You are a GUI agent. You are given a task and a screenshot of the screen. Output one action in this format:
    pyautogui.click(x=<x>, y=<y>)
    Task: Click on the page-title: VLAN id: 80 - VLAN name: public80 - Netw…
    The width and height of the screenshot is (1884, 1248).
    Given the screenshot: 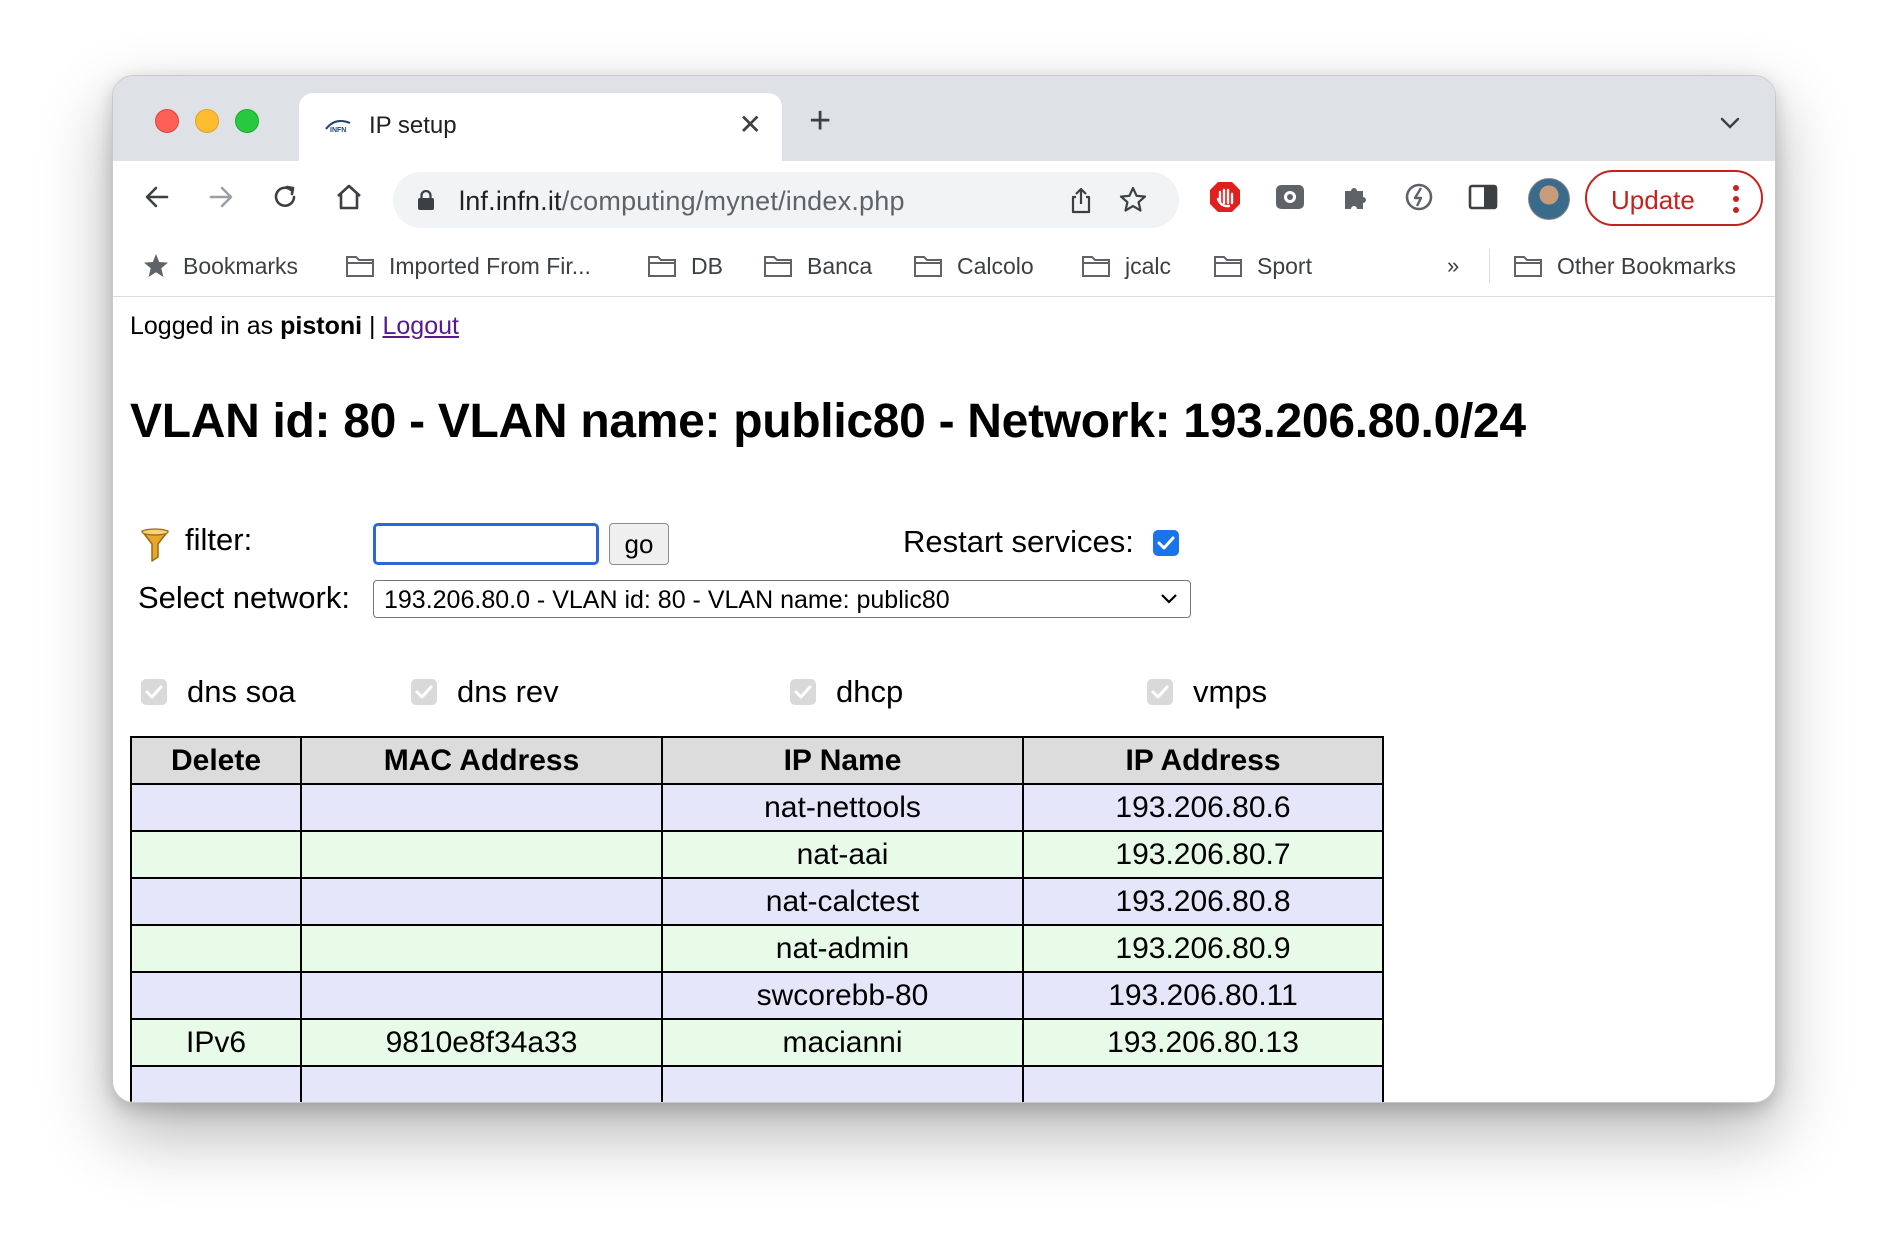 What is the action you would take?
    pyautogui.click(x=828, y=421)
    